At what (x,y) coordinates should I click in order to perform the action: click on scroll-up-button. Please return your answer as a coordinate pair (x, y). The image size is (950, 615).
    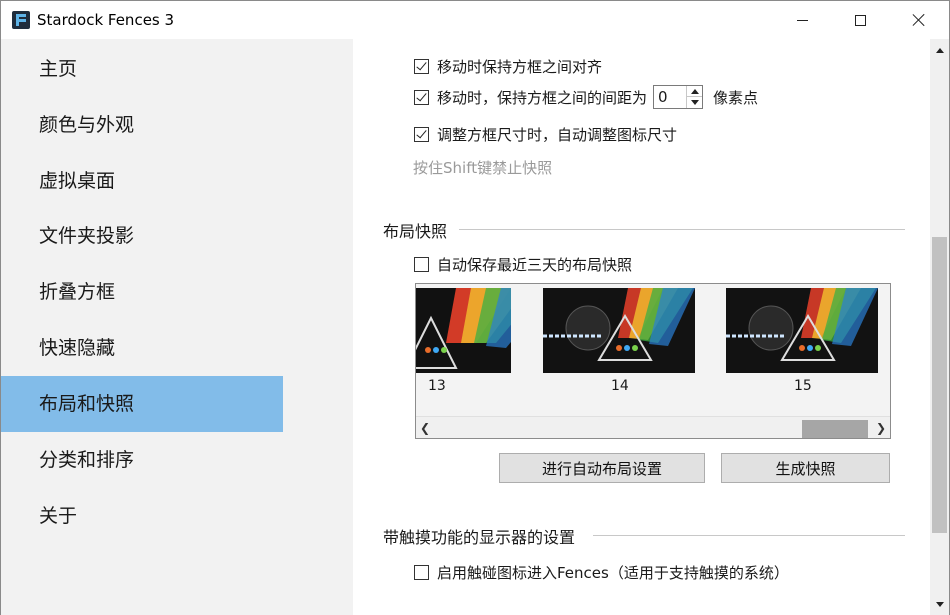
    Looking at the image, I should click on (939, 50).